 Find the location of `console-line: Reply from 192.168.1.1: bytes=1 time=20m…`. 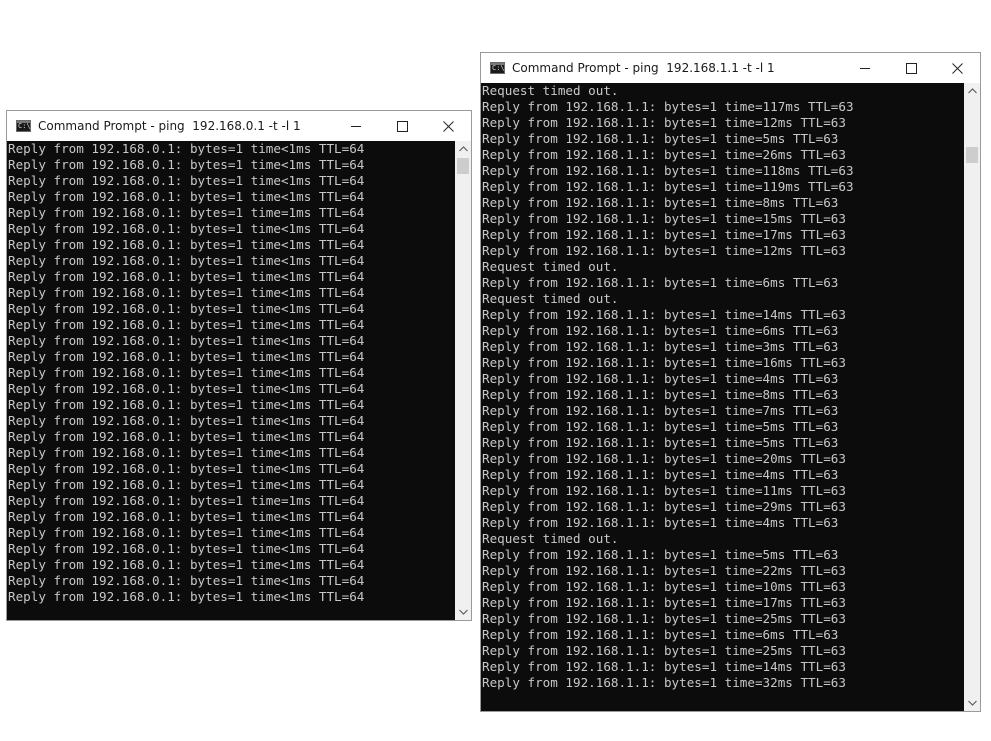

console-line: Reply from 192.168.1.1: bytes=1 time=20m… is located at coordinates (664, 458).